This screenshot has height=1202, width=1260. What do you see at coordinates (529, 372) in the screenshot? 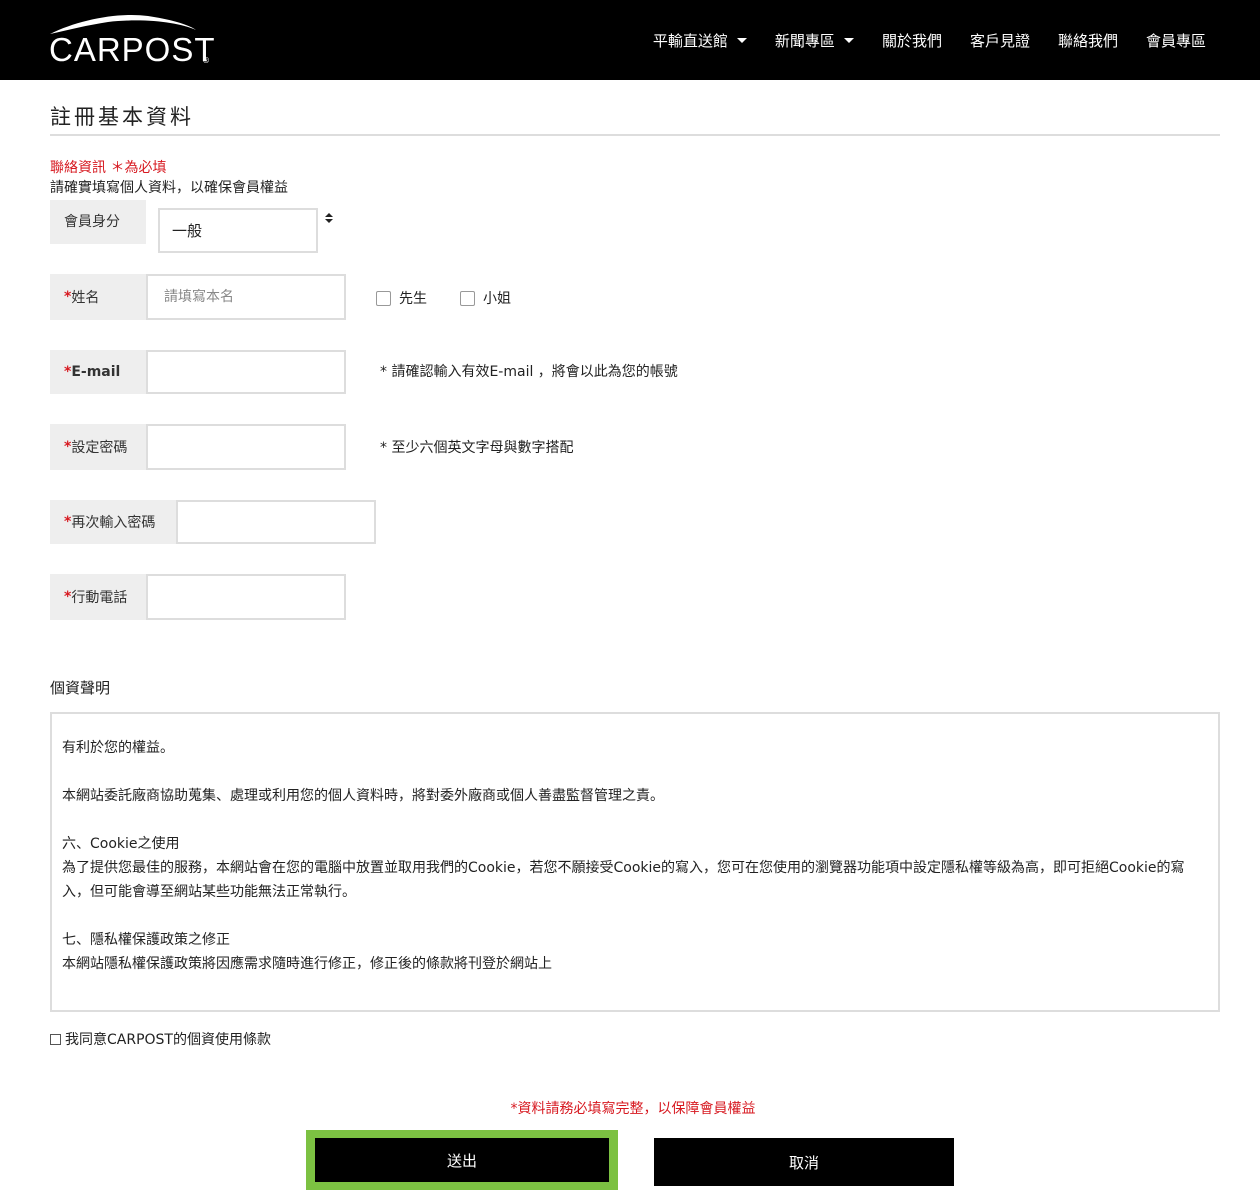
I see `email-hint: * 請確認輸入有效E-mail ，將會以此為您的帳號` at bounding box center [529, 372].